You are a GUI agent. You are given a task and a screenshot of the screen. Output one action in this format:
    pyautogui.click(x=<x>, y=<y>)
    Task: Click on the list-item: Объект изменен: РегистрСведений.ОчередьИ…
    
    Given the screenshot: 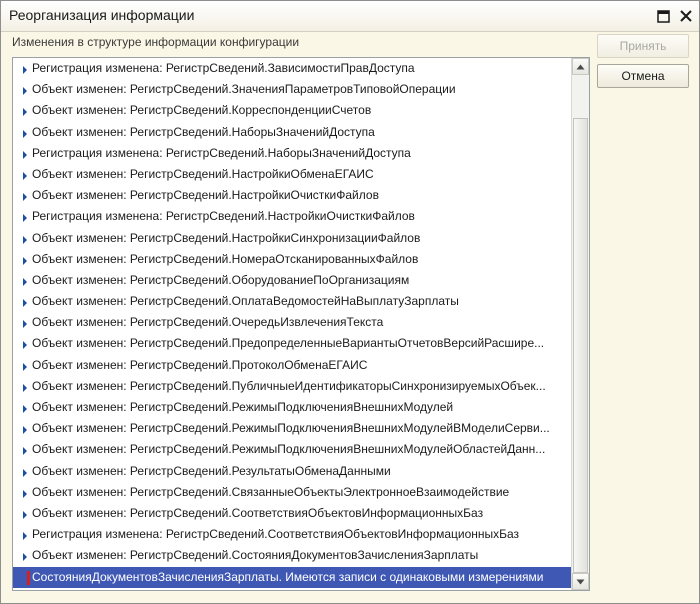 What is the action you would take?
    pyautogui.click(x=292, y=322)
    